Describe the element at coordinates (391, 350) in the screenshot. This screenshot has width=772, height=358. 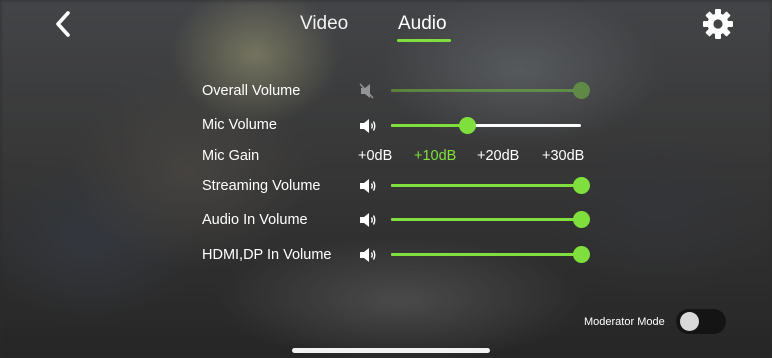
I see `home-indicator` at that location.